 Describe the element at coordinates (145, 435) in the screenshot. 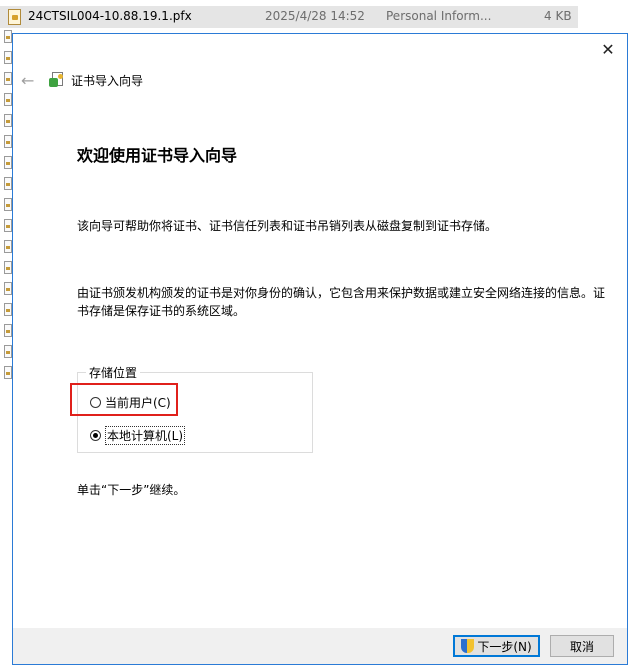

I see `radio-label-local-machine: 本地计算机(L)` at that location.